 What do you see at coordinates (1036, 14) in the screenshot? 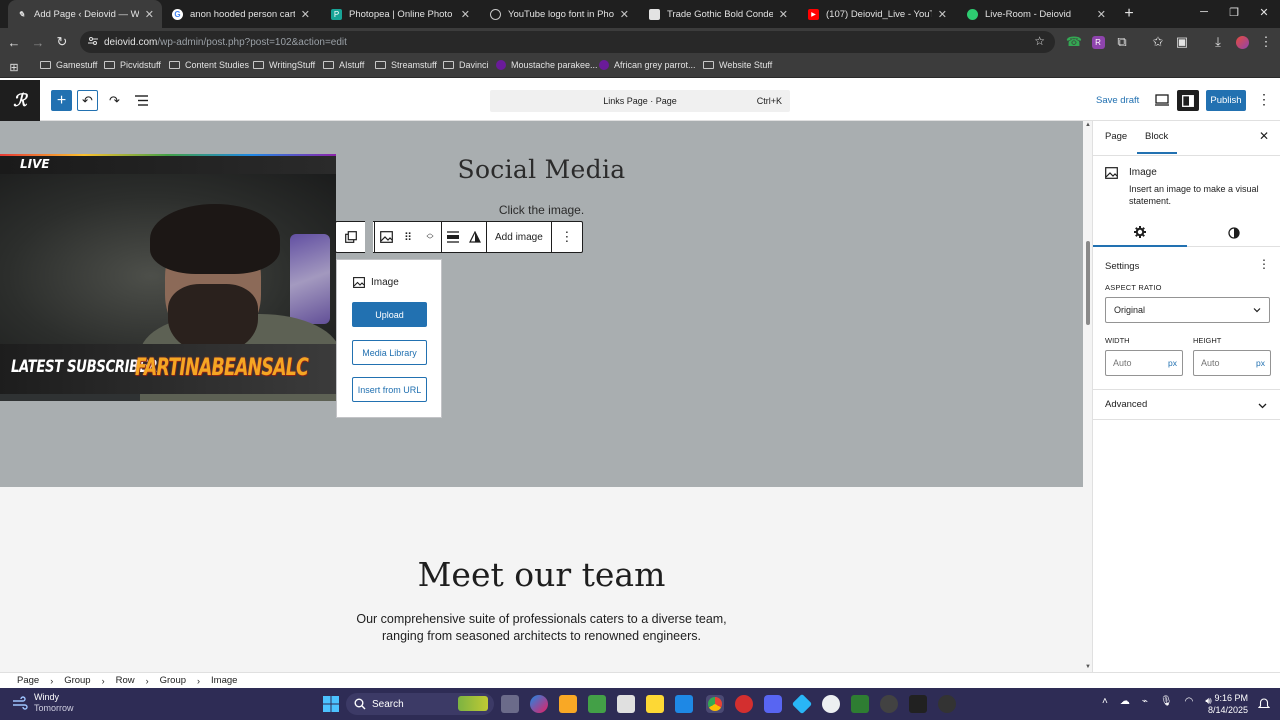
I see `tab-live-room: Live-Room - Deiovid ✕` at bounding box center [1036, 14].